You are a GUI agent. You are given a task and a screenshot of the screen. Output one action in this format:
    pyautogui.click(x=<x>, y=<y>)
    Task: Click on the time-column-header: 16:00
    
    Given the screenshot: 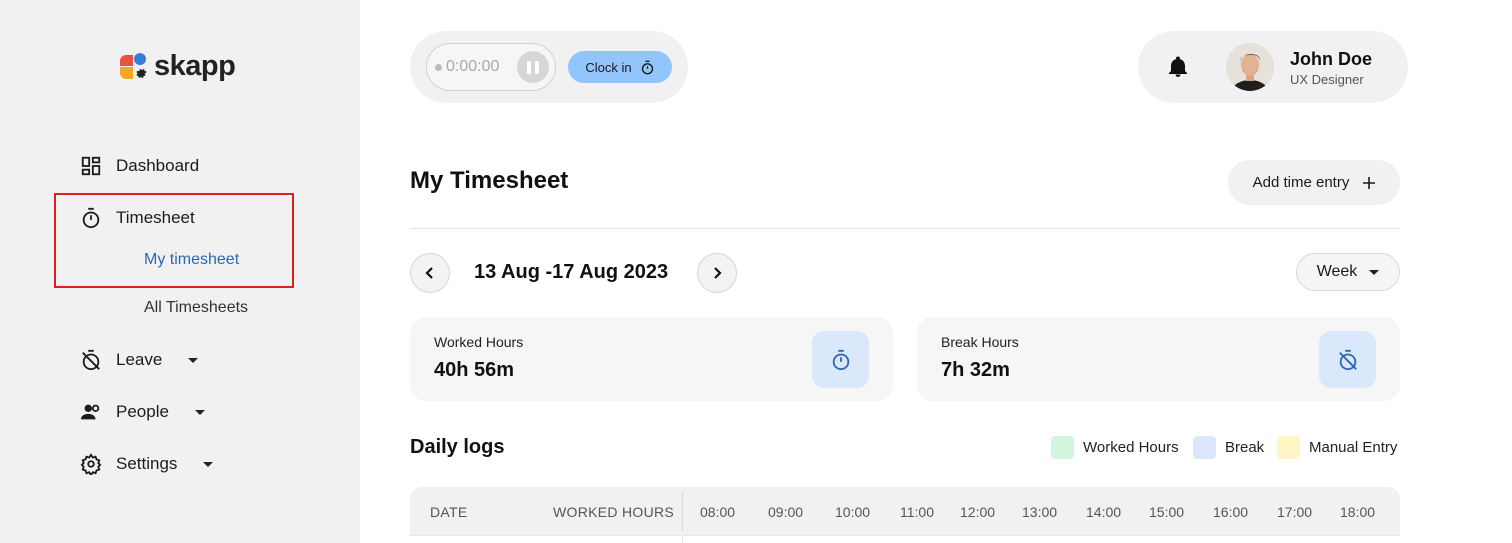 What is the action you would take?
    pyautogui.click(x=1231, y=512)
    